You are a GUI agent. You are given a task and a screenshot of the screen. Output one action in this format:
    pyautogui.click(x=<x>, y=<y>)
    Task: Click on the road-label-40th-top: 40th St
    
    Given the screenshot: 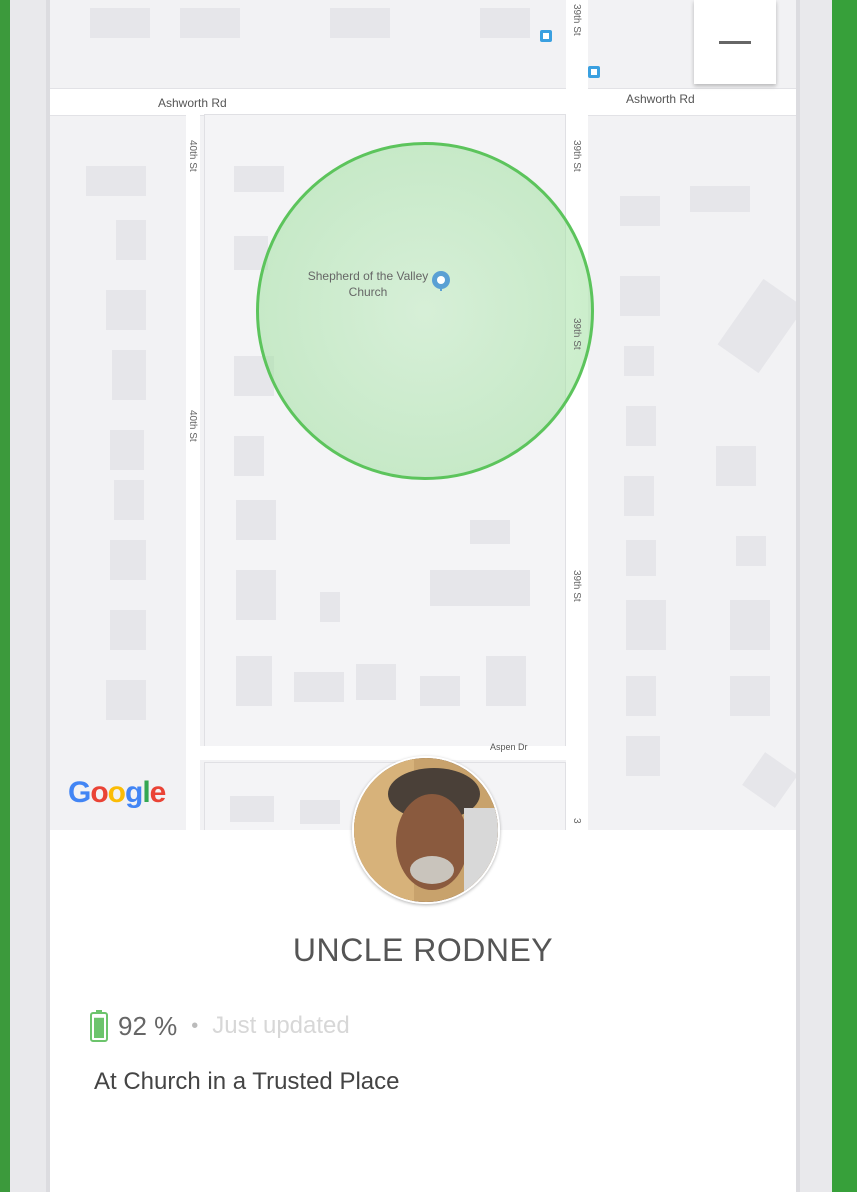 What is the action you would take?
    pyautogui.click(x=192, y=156)
    